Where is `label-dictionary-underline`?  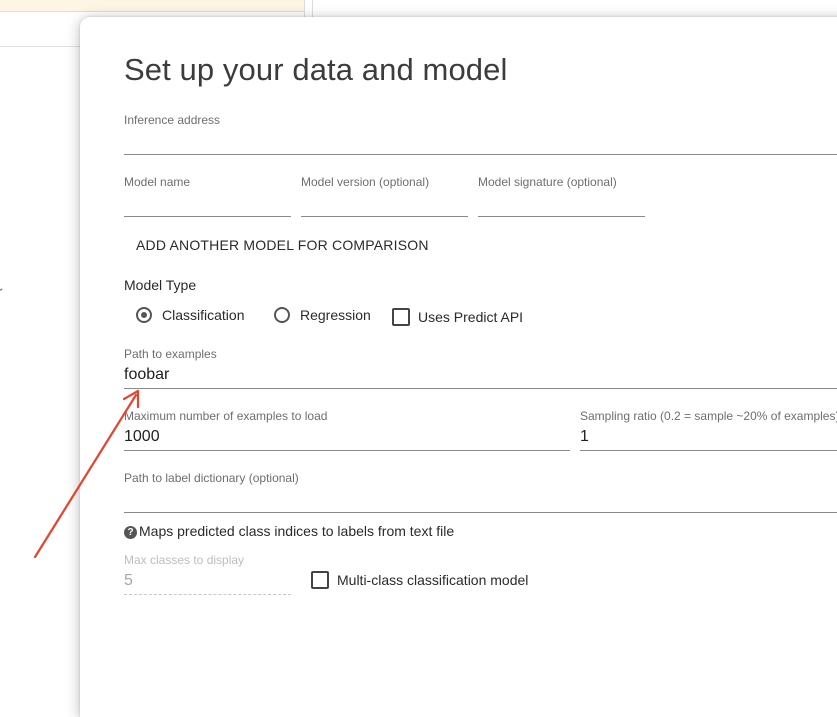
label-dictionary-underline is located at coordinates (480, 512).